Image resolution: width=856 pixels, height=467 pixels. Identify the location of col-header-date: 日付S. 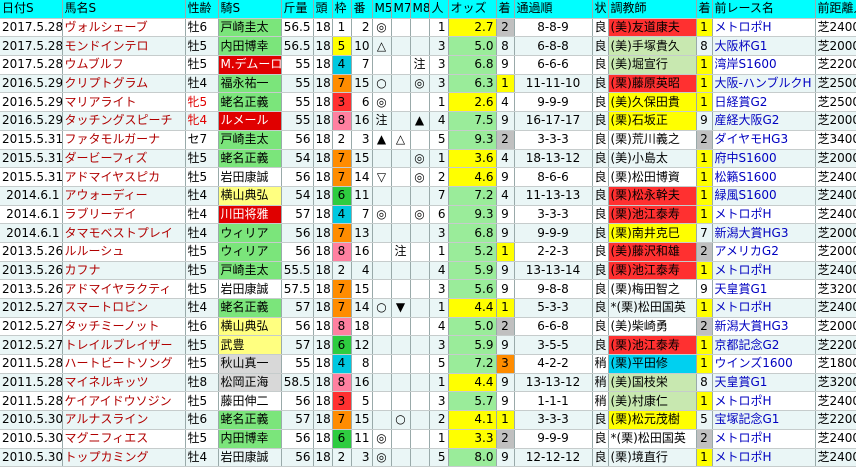
(31, 9).